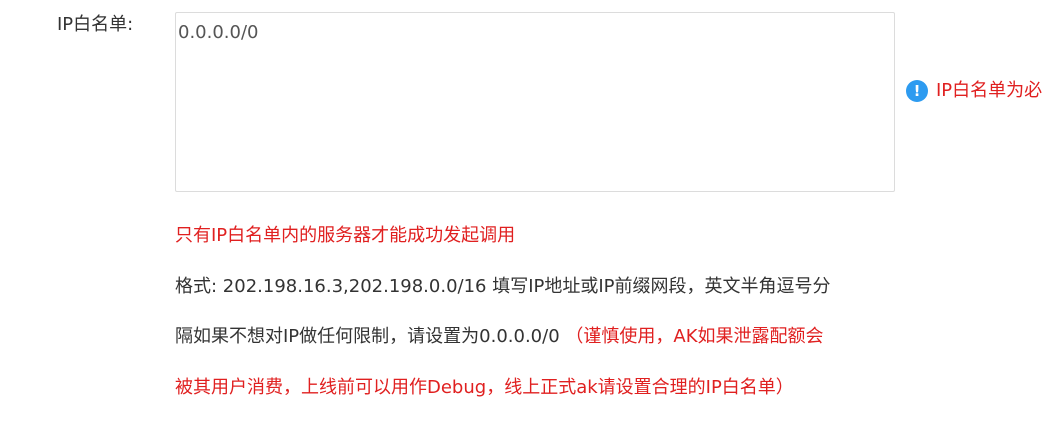 Image resolution: width=1053 pixels, height=433 pixels. What do you see at coordinates (484, 387) in the screenshot?
I see `warning-text-end: 被其用户消费，上线前可以用作Debug，线上正式ak请设置合理的IP白名单）` at bounding box center [484, 387].